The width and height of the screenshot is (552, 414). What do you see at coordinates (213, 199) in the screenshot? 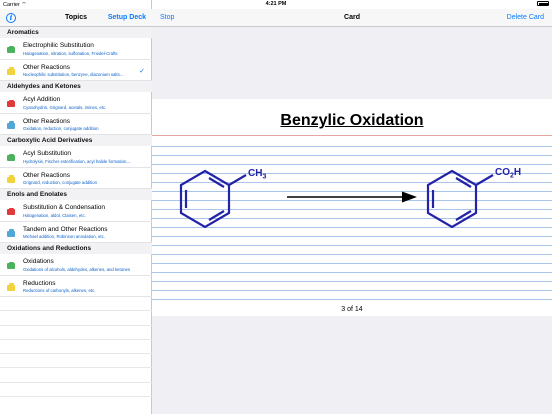
I see `reactant-benzene-ring` at bounding box center [213, 199].